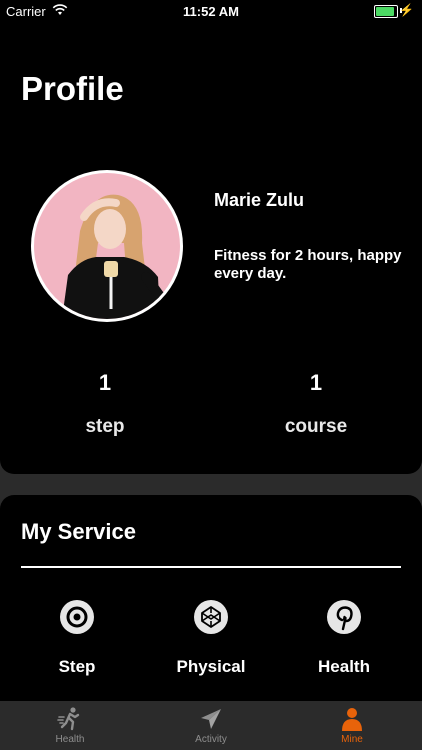 The height and width of the screenshot is (750, 422). What do you see at coordinates (259, 200) in the screenshot?
I see `user-name: Marie Zulu` at bounding box center [259, 200].